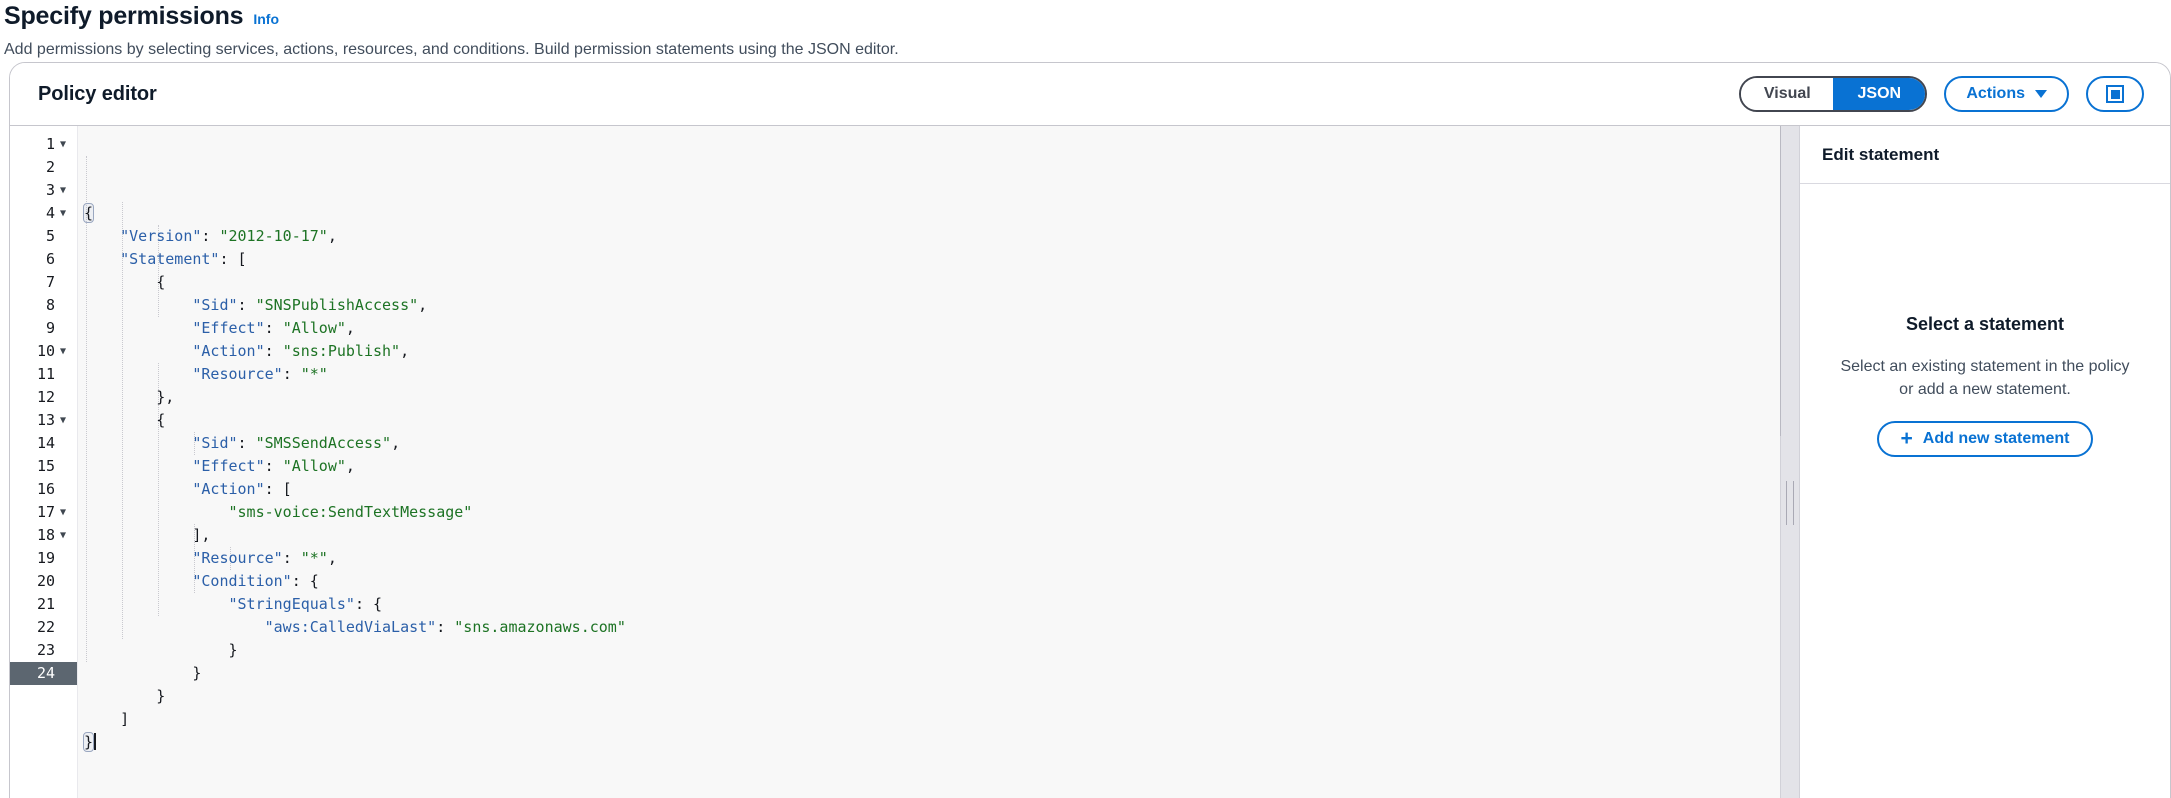  Describe the element at coordinates (124, 16) in the screenshot. I see `page-title: Specify permissions` at that location.